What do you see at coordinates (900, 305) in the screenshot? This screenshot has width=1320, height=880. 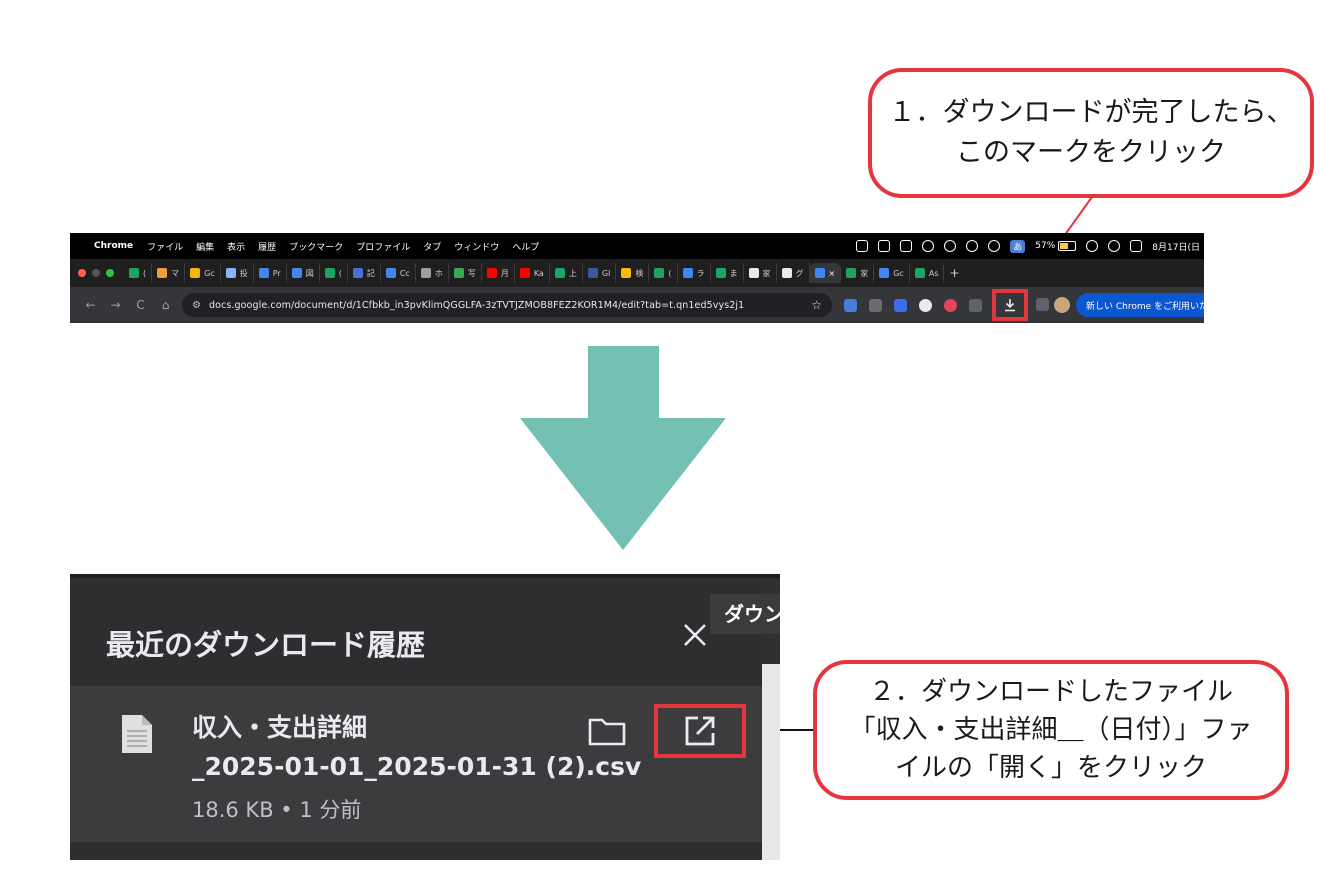 I see `extension-blue-icon` at bounding box center [900, 305].